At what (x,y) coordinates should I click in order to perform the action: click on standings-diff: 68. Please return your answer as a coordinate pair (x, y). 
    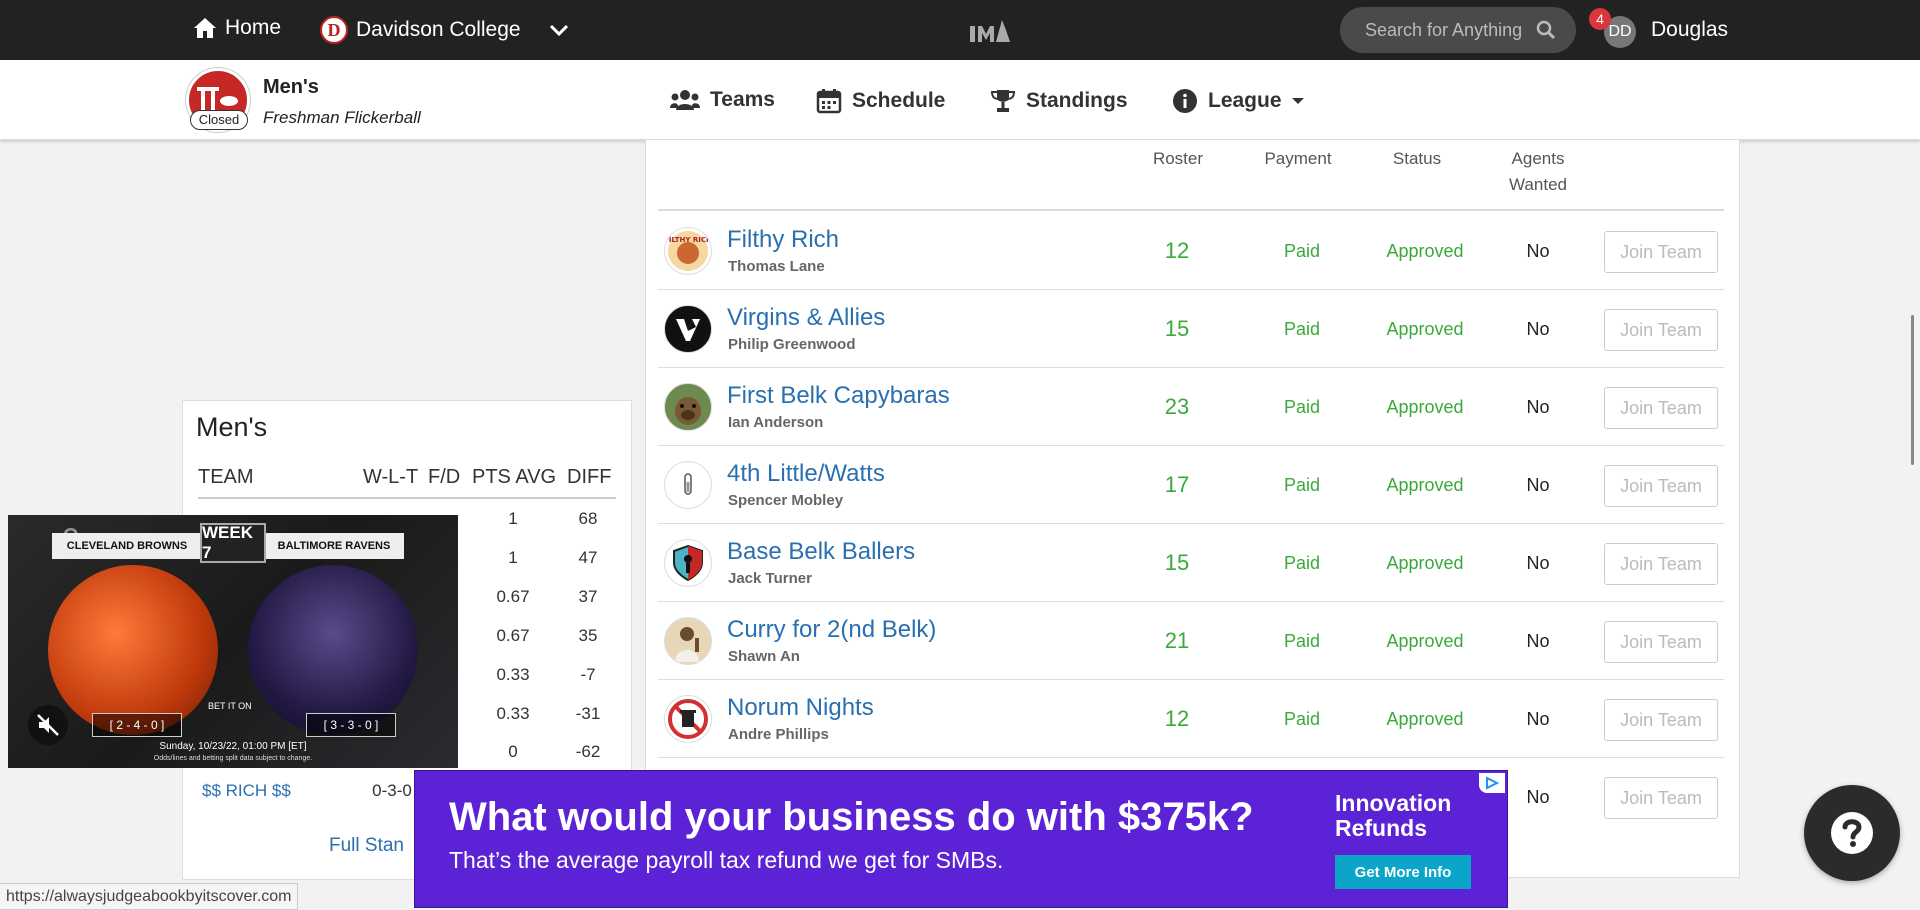
    Looking at the image, I should click on (588, 518).